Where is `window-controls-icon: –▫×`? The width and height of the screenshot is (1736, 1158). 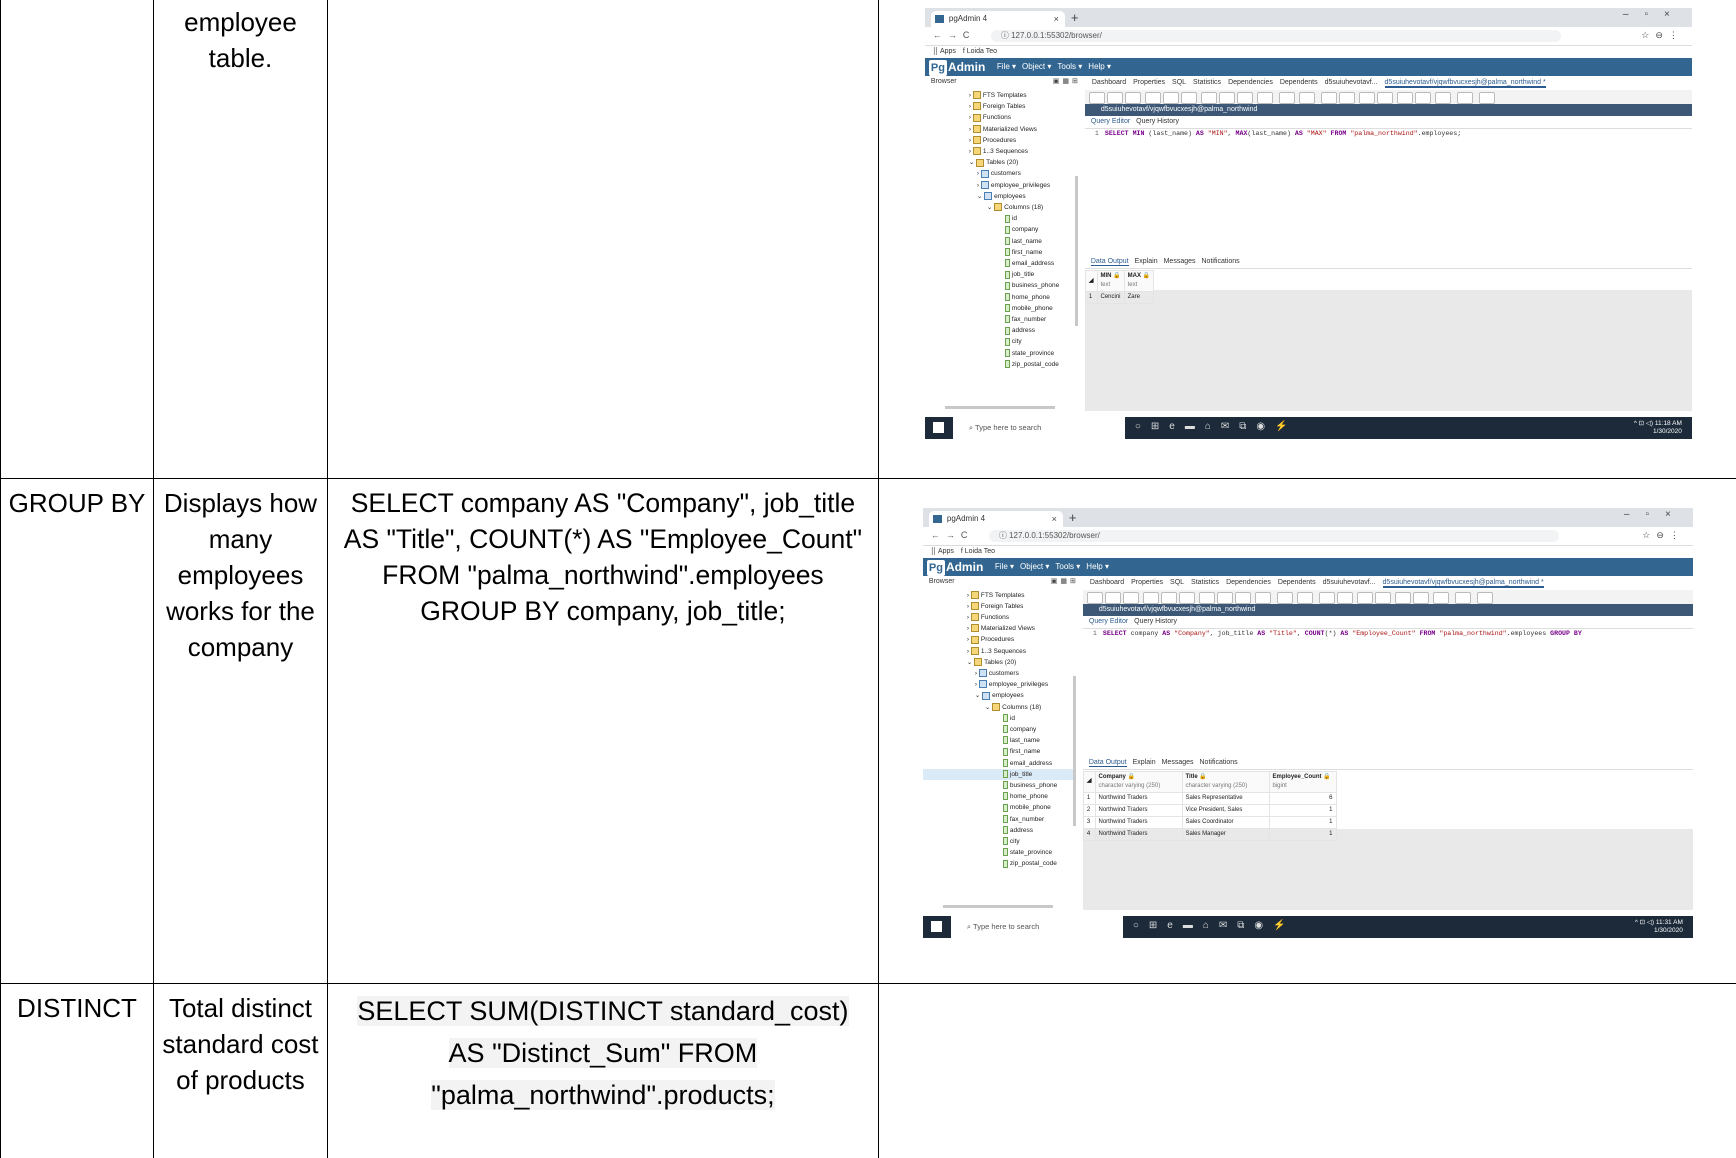 window-controls-icon: –▫× is located at coordinates (1654, 14).